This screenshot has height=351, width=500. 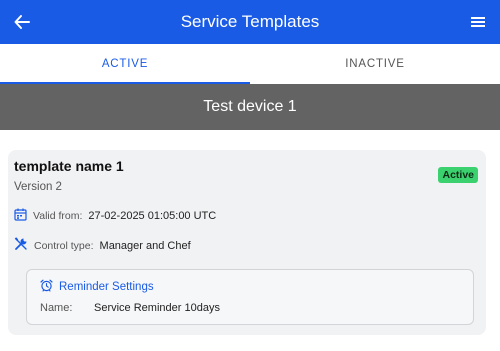 I want to click on template-version: Version 2, so click(x=38, y=187).